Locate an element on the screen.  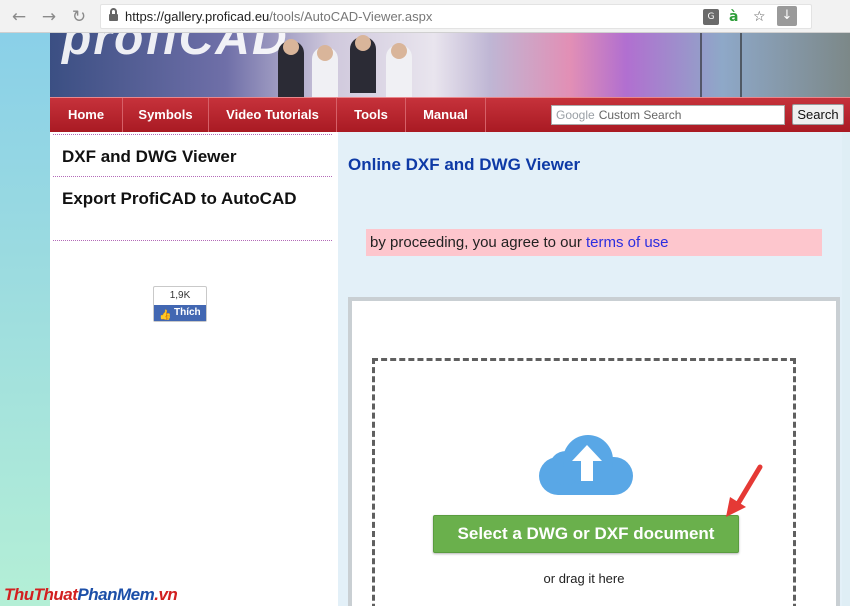
google-brand-label: Google is located at coordinates (575, 115).